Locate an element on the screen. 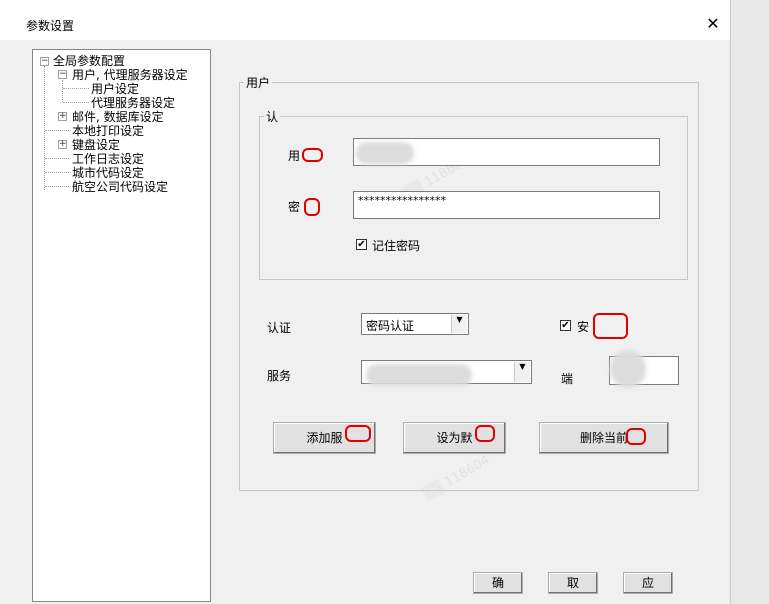  username-label: 用 is located at coordinates (294, 156).